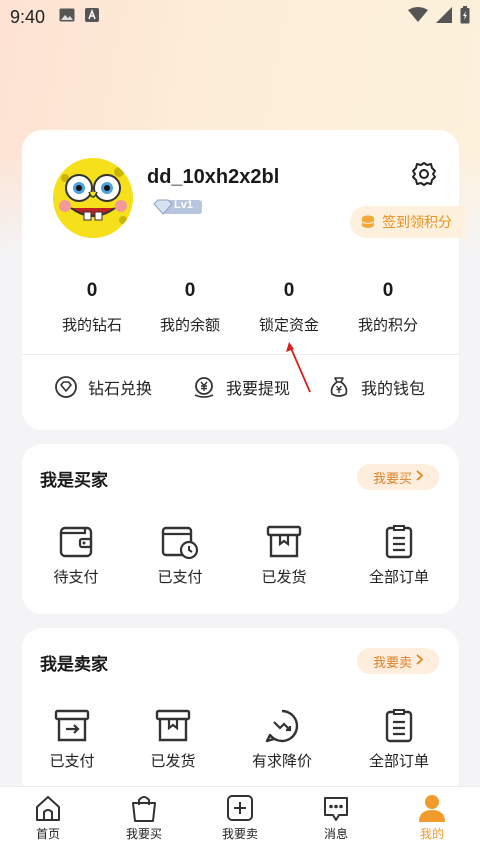 Image resolution: width=480 pixels, height=853 pixels. What do you see at coordinates (418, 17) in the screenshot?
I see `wifi-icon` at bounding box center [418, 17].